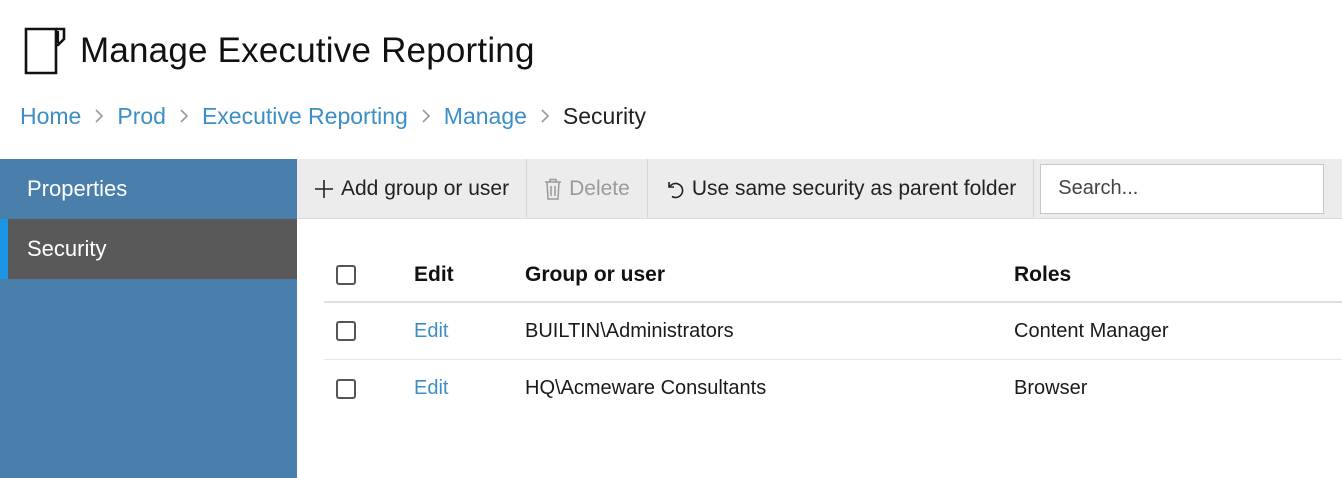  What do you see at coordinates (307, 50) in the screenshot?
I see `page-title: Manage Executive Reporting` at bounding box center [307, 50].